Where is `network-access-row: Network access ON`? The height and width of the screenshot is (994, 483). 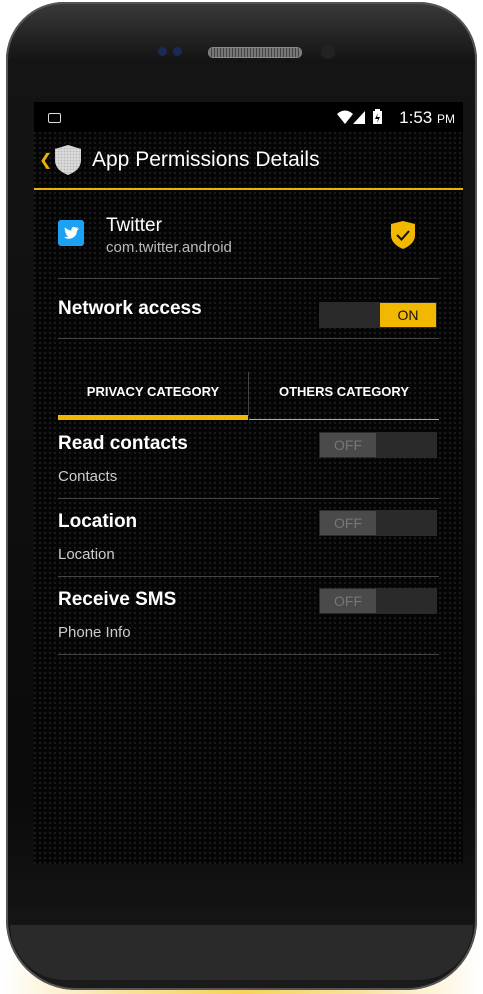
network-access-row: Network access ON is located at coordinates (248, 308).